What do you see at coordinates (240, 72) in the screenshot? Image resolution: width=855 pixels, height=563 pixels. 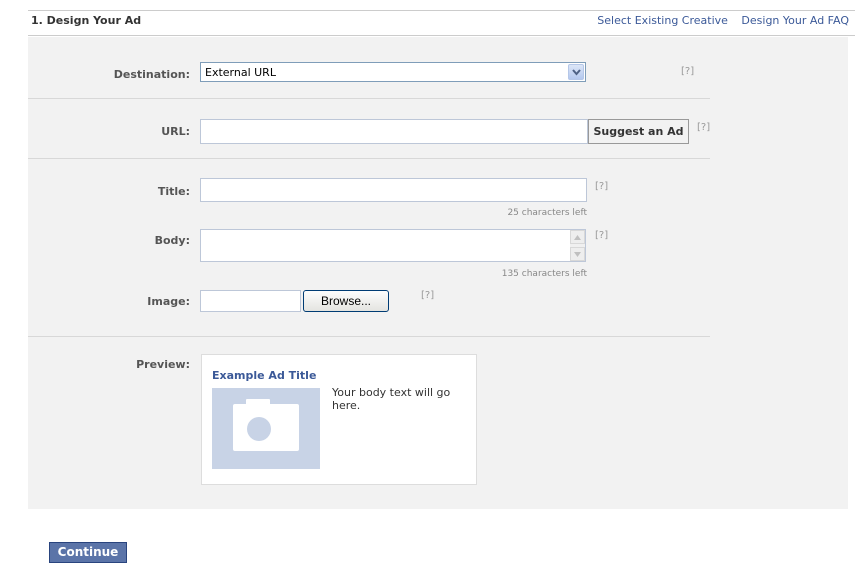 I see `destination-value: External URL` at bounding box center [240, 72].